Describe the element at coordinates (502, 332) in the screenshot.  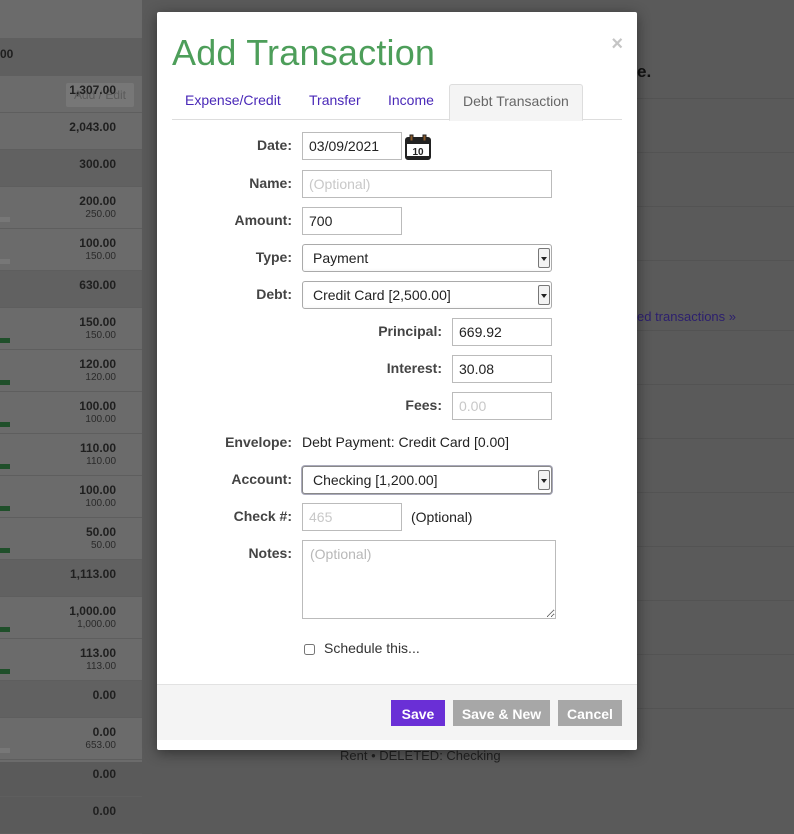
I see `principal-field` at that location.